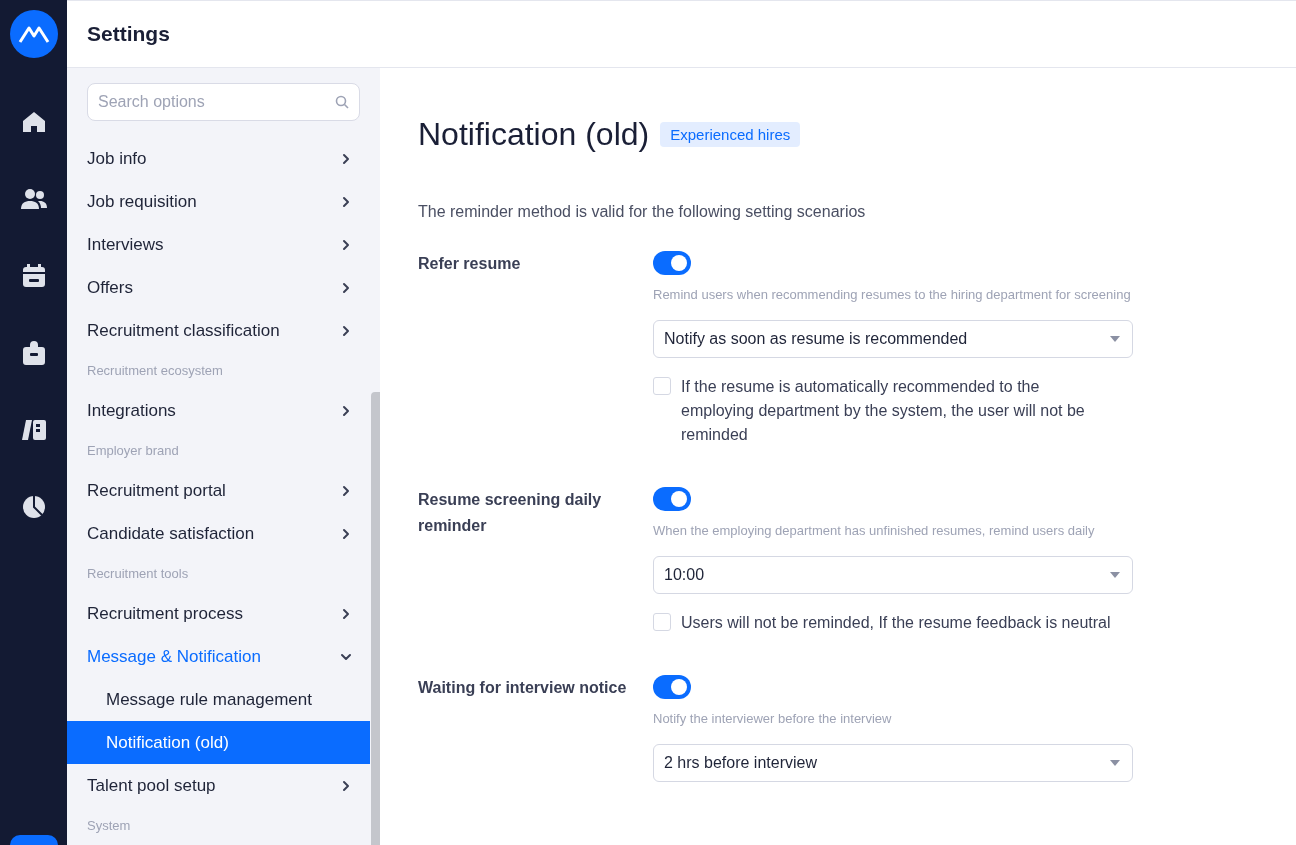 This screenshot has width=1296, height=845. Describe the element at coordinates (510, 513) in the screenshot. I see `setting-label: Resume screening daily reminder` at that location.